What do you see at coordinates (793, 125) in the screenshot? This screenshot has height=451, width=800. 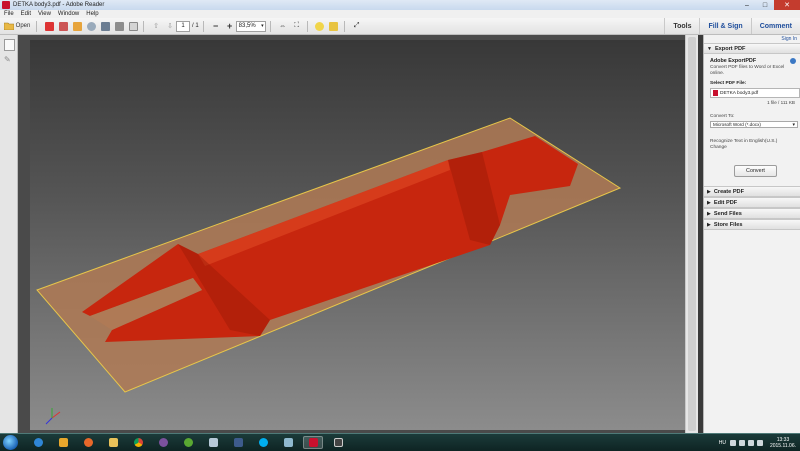 I see `chevron-down-icon: ▾` at bounding box center [793, 125].